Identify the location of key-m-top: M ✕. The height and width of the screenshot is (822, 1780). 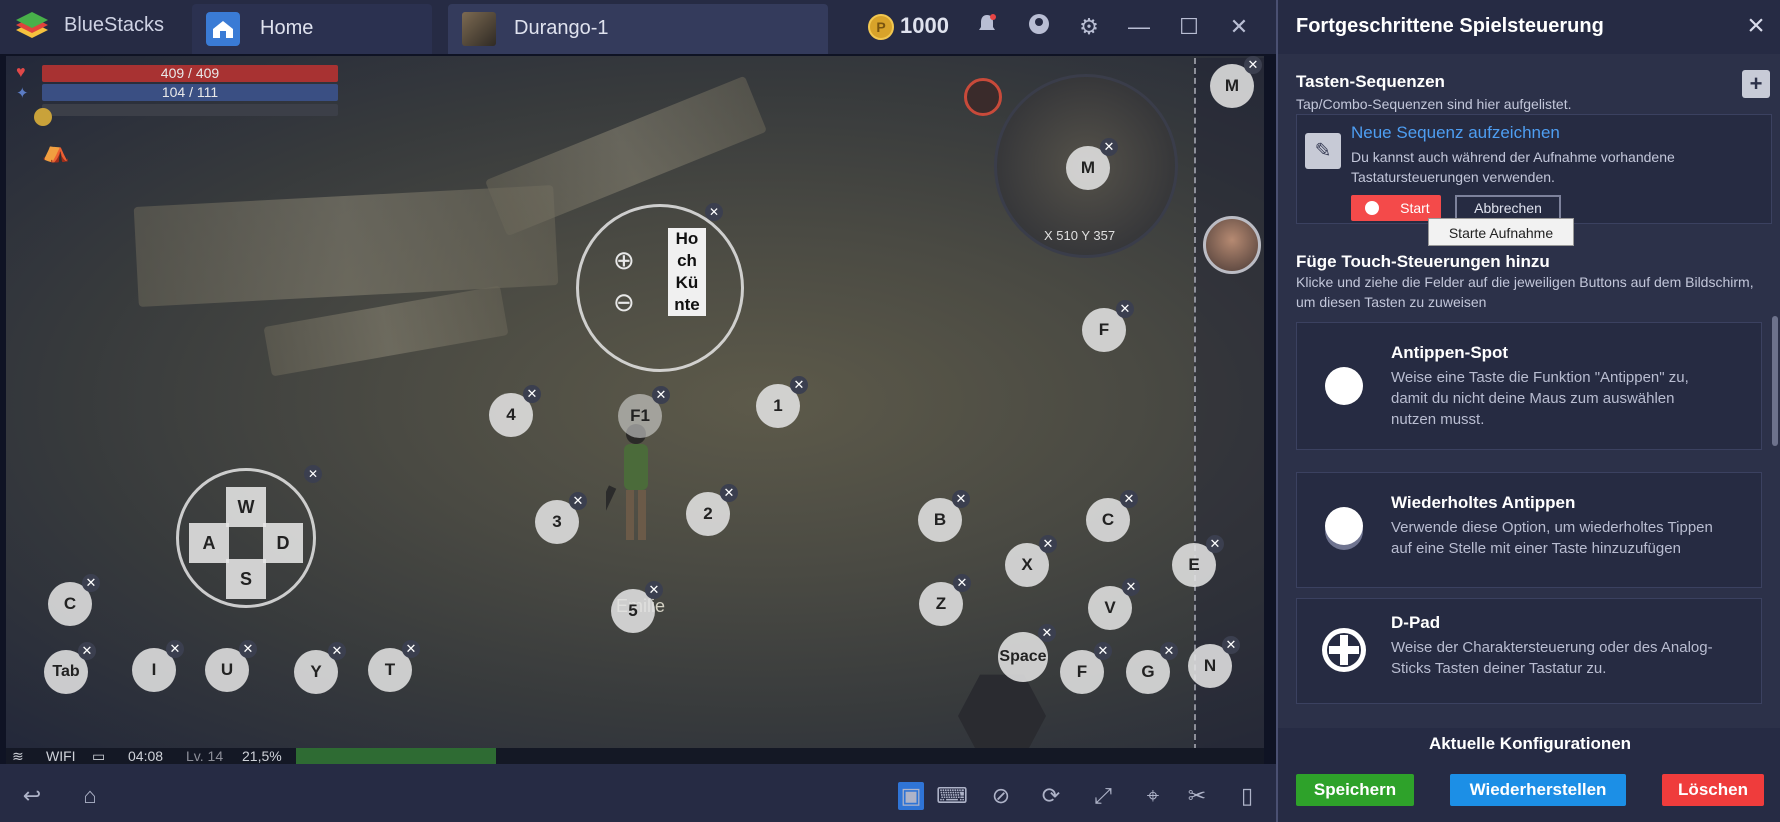
(1236, 82).